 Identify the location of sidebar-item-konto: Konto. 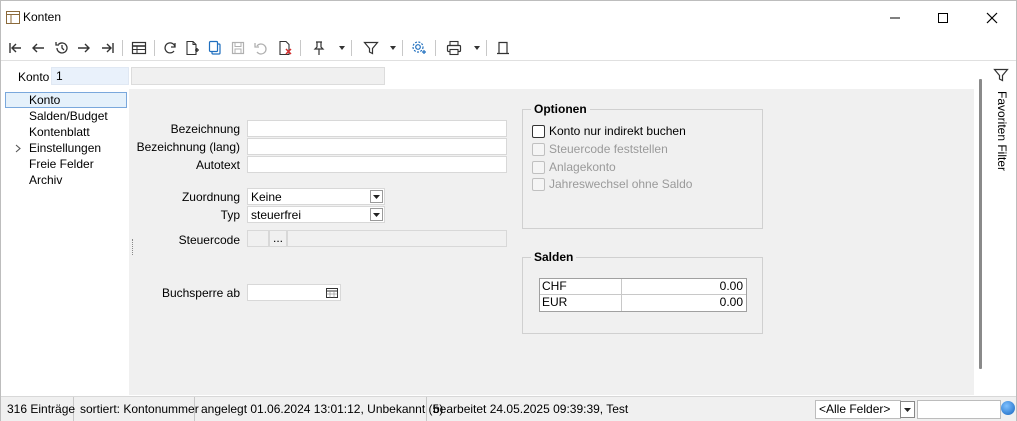
(66, 100).